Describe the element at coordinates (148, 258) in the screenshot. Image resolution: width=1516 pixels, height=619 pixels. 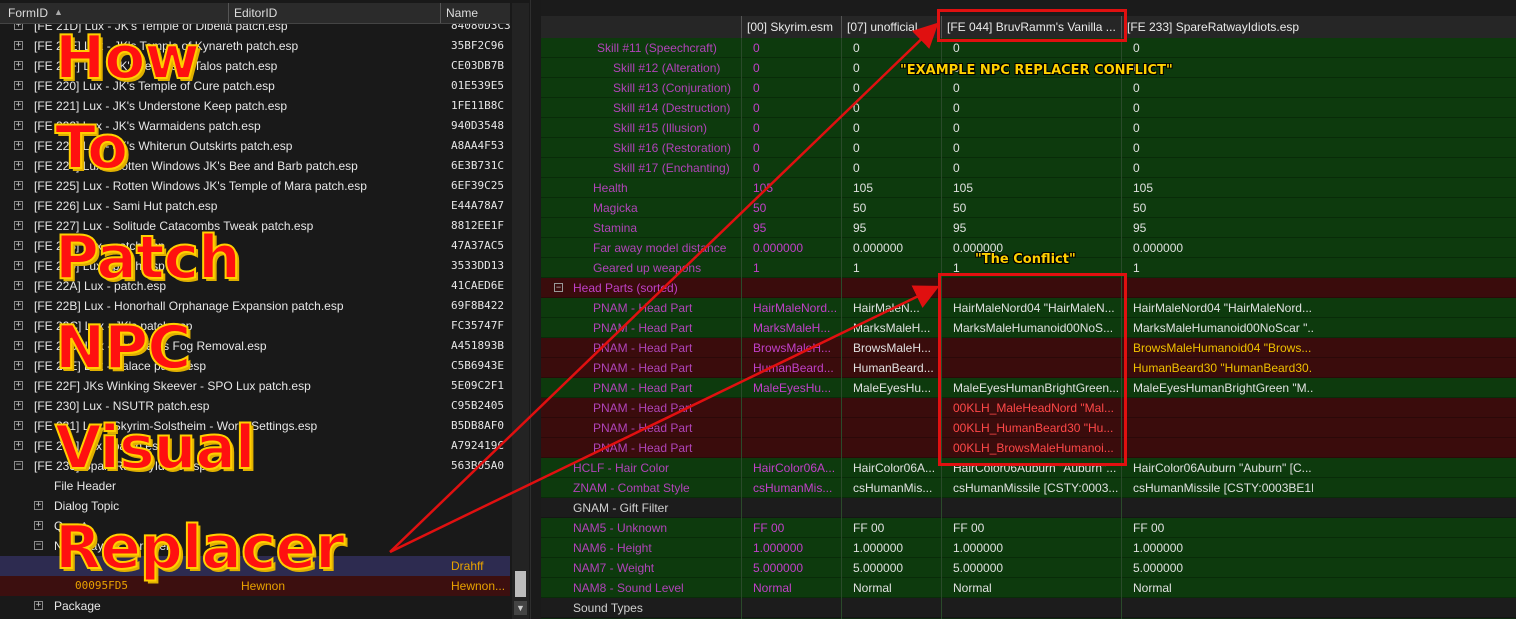
I see `title-line-patch: Patch` at that location.